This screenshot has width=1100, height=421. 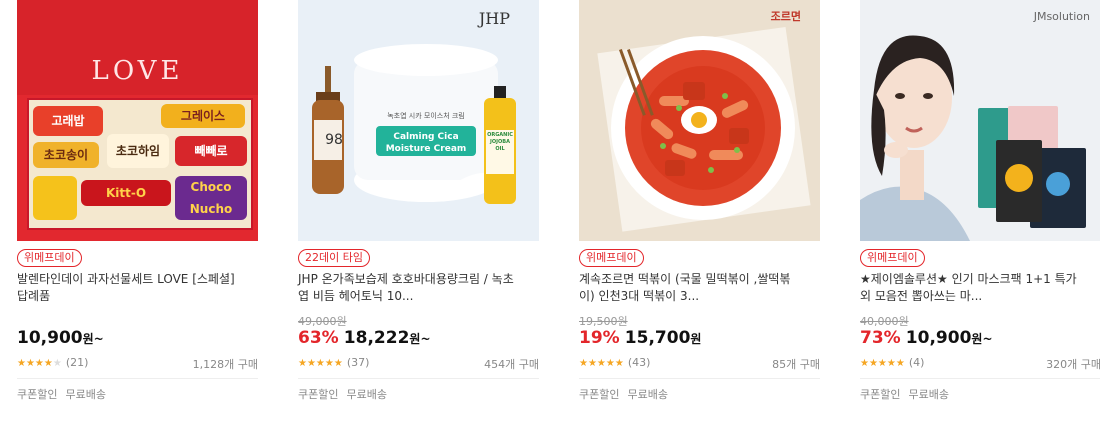 I want to click on snack-pepero: 빼빼로, so click(x=211, y=151).